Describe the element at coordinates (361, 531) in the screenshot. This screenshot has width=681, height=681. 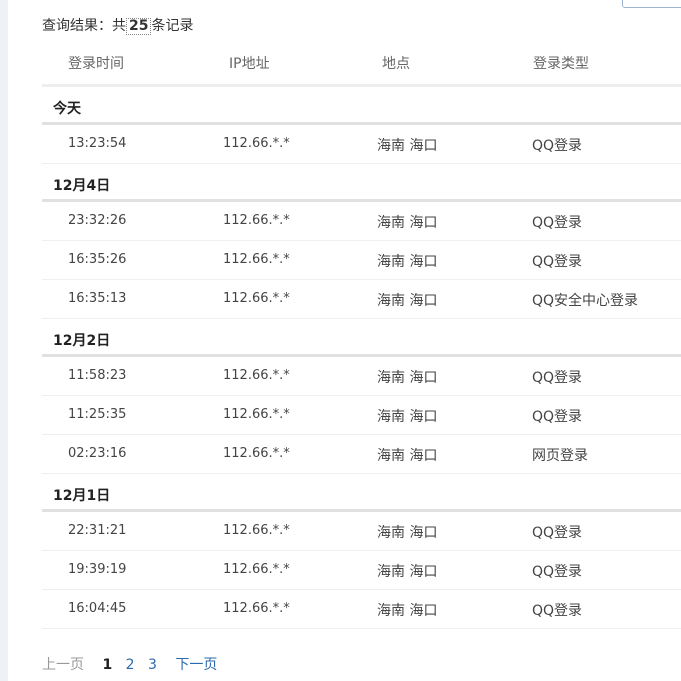
I see `table-row: 22:31:21 112.66.*.* 海南 海口 QQ登录` at that location.